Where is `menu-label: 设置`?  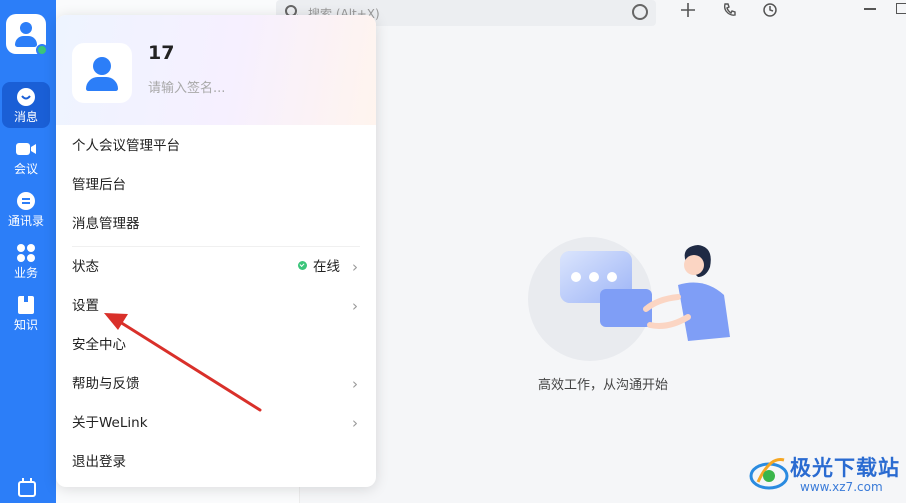
menu-label: 设置 is located at coordinates (85, 306).